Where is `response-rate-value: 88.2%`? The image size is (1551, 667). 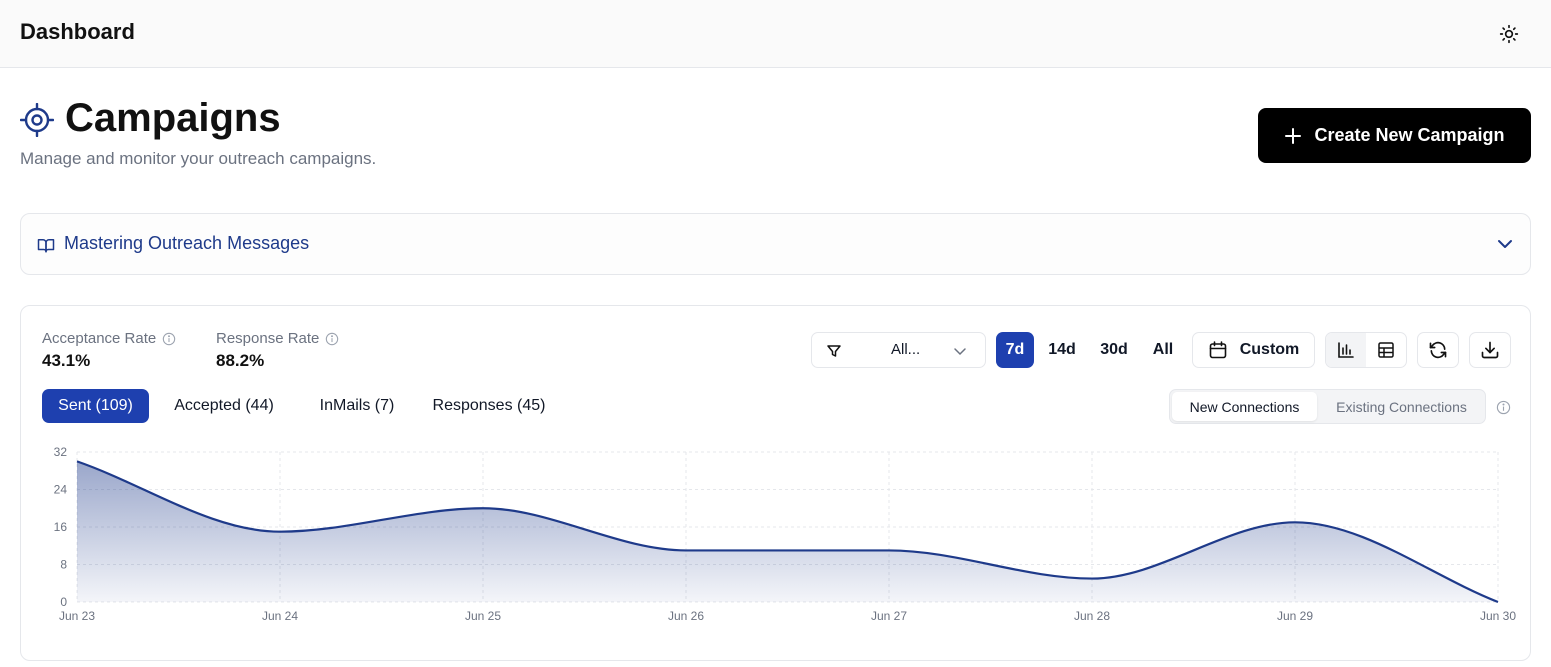
response-rate-value: 88.2% is located at coordinates (240, 360).